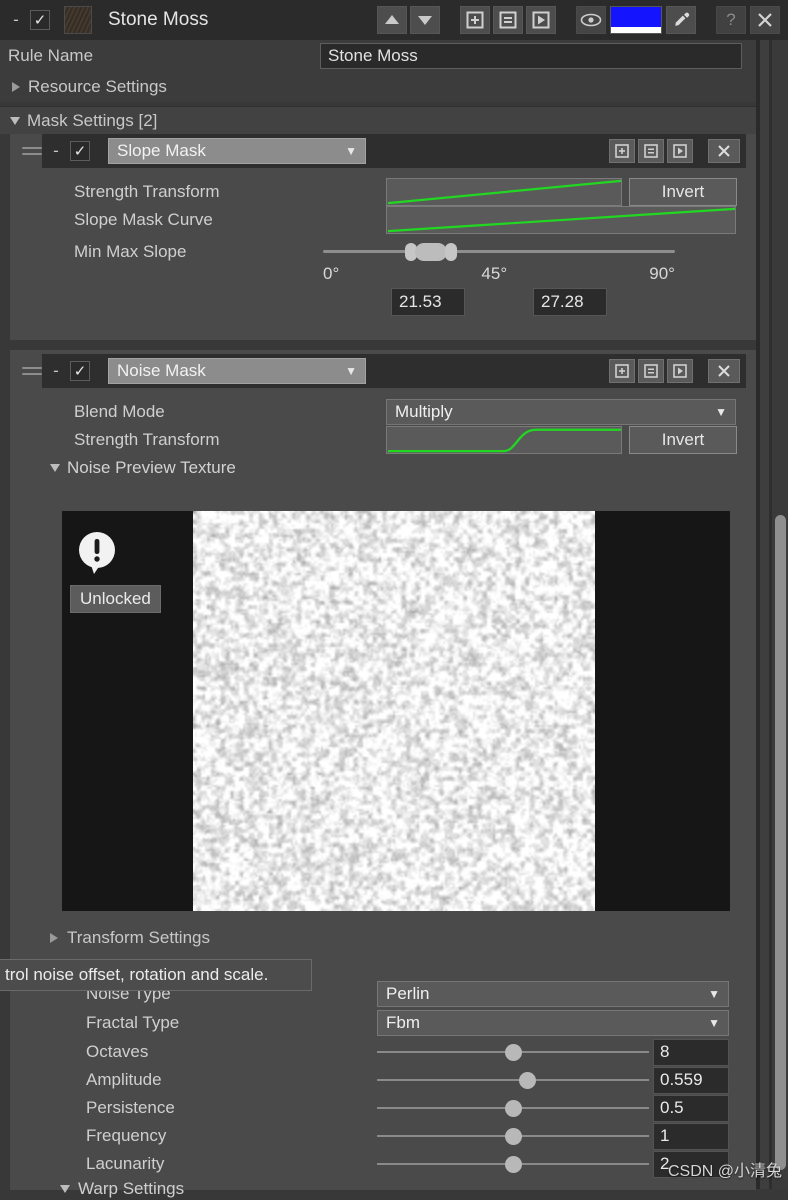 This screenshot has width=788, height=1200. Describe the element at coordinates (126, 1135) in the screenshot. I see `noise-param-label: Frequency` at that location.